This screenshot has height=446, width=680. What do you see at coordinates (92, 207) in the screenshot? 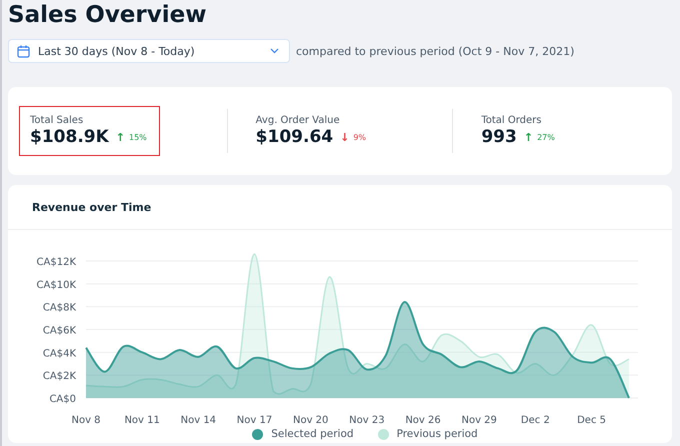
I see `chart-title: Revenue over Time` at bounding box center [92, 207].